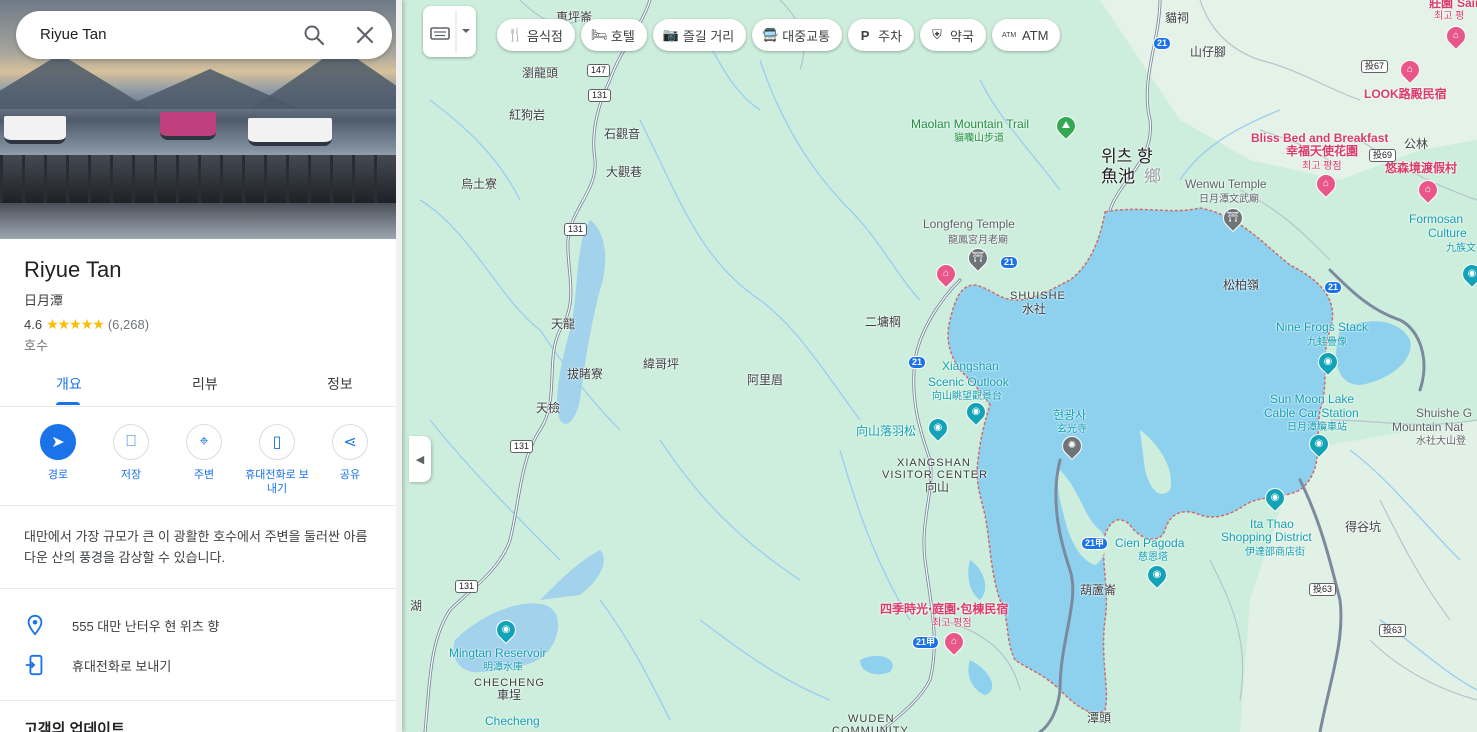 This screenshot has height=732, width=1477. Describe the element at coordinates (1208, 52) in the screenshot. I see `map-label-shanzijiao: 山仔腳` at that location.